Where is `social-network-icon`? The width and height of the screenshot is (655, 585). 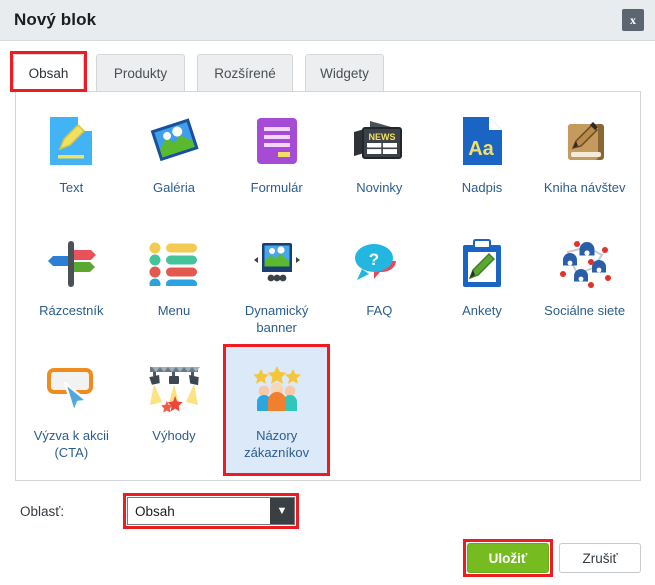
social-network-icon is located at coordinates (585, 264).